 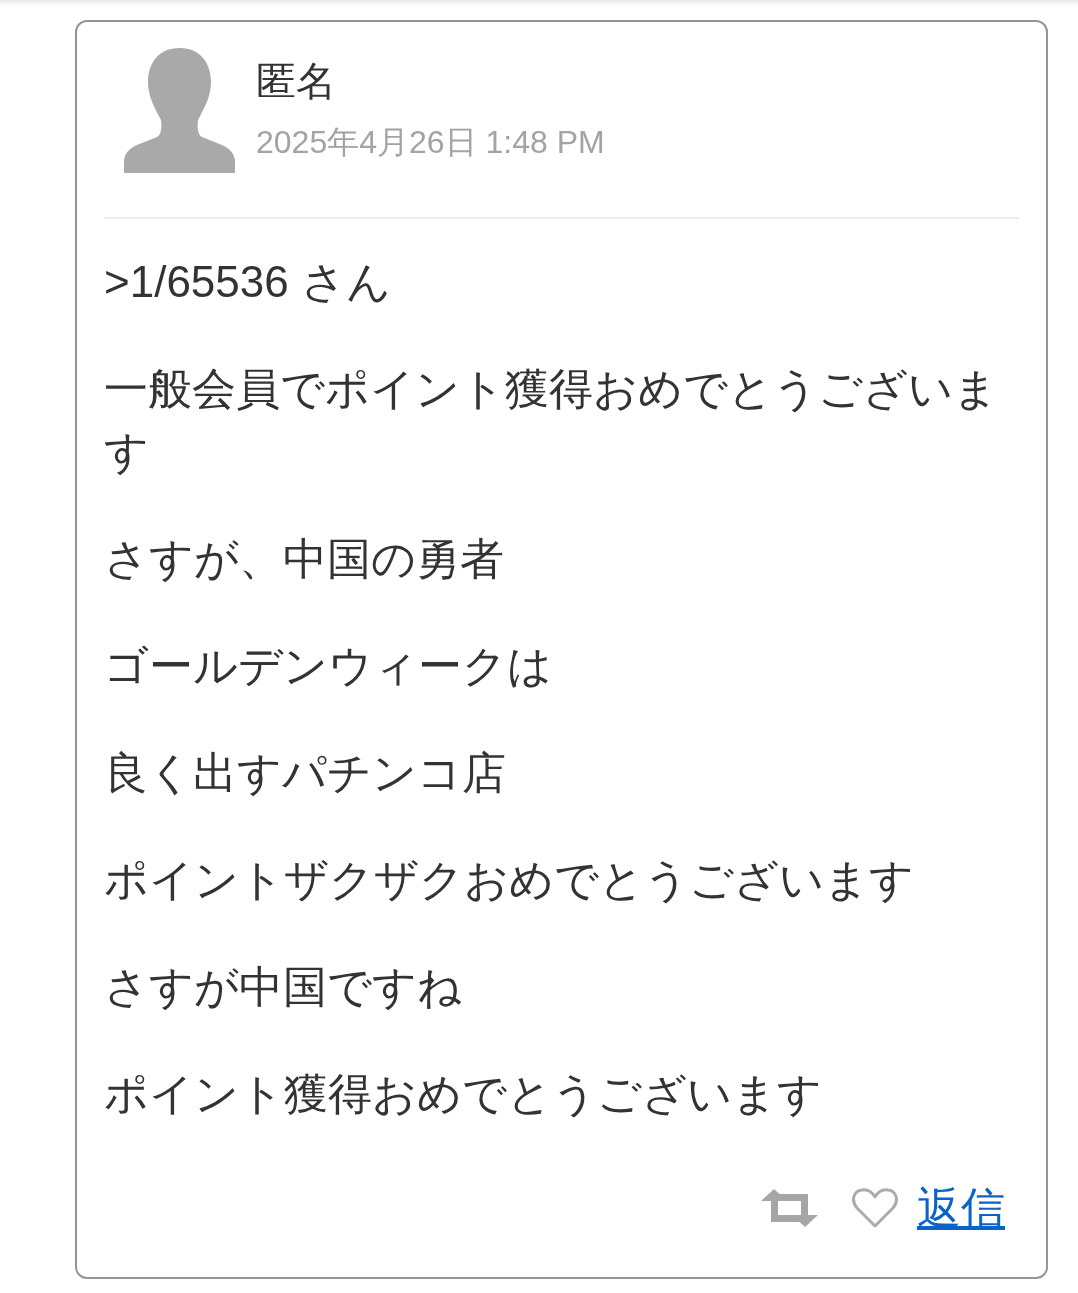 I want to click on heart-icon, so click(x=875, y=1208).